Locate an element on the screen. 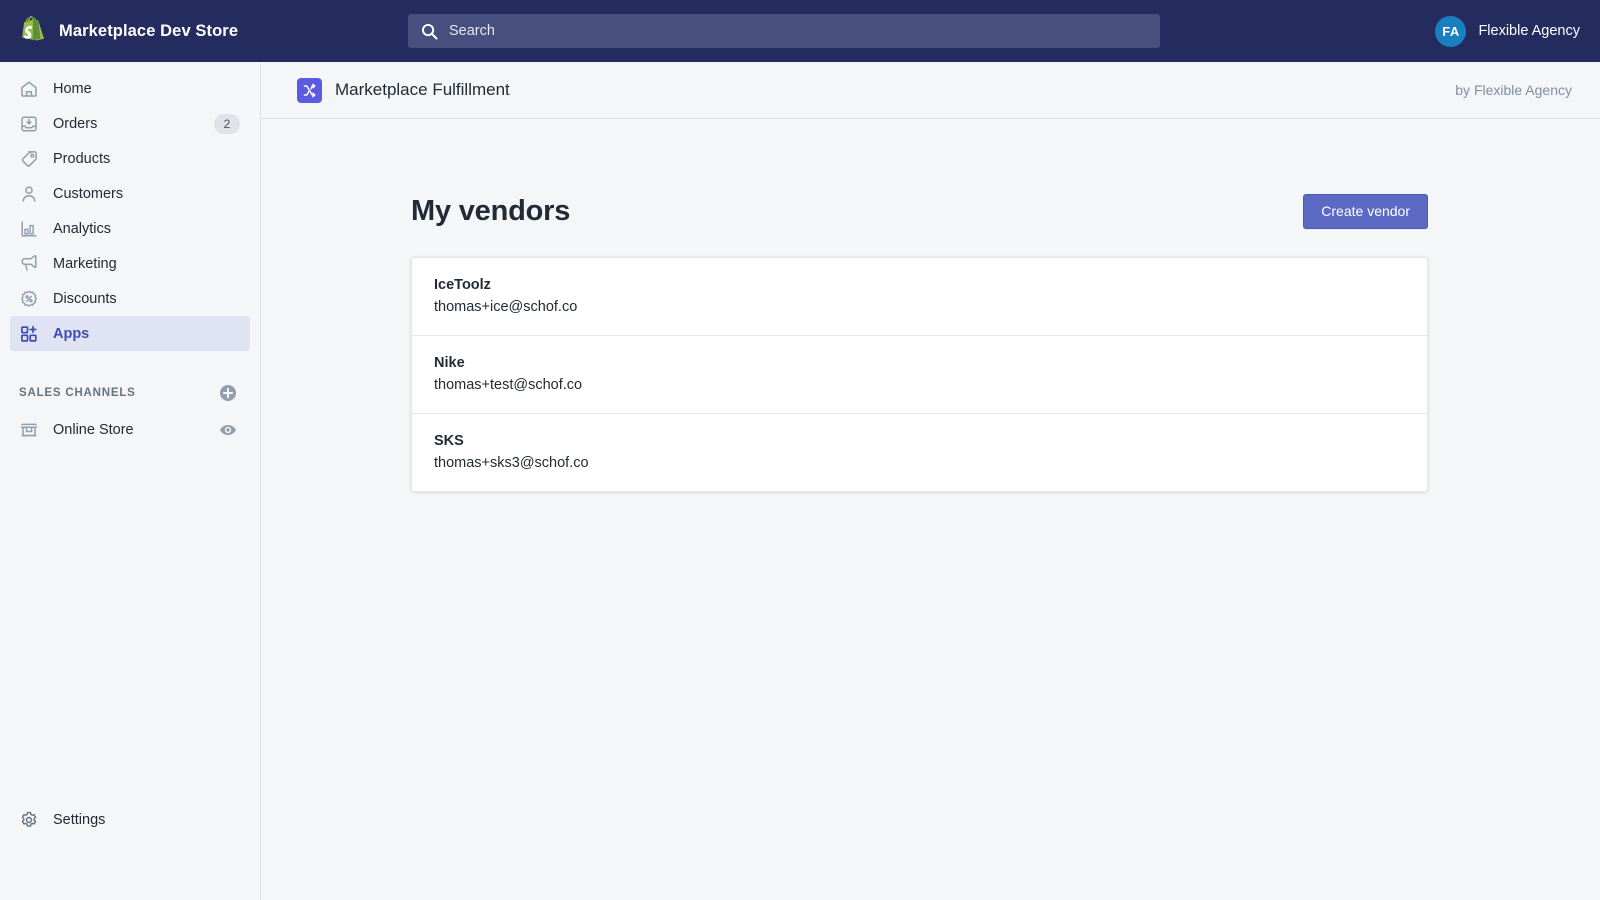  apps-grid-plus-icon is located at coordinates (29, 334).